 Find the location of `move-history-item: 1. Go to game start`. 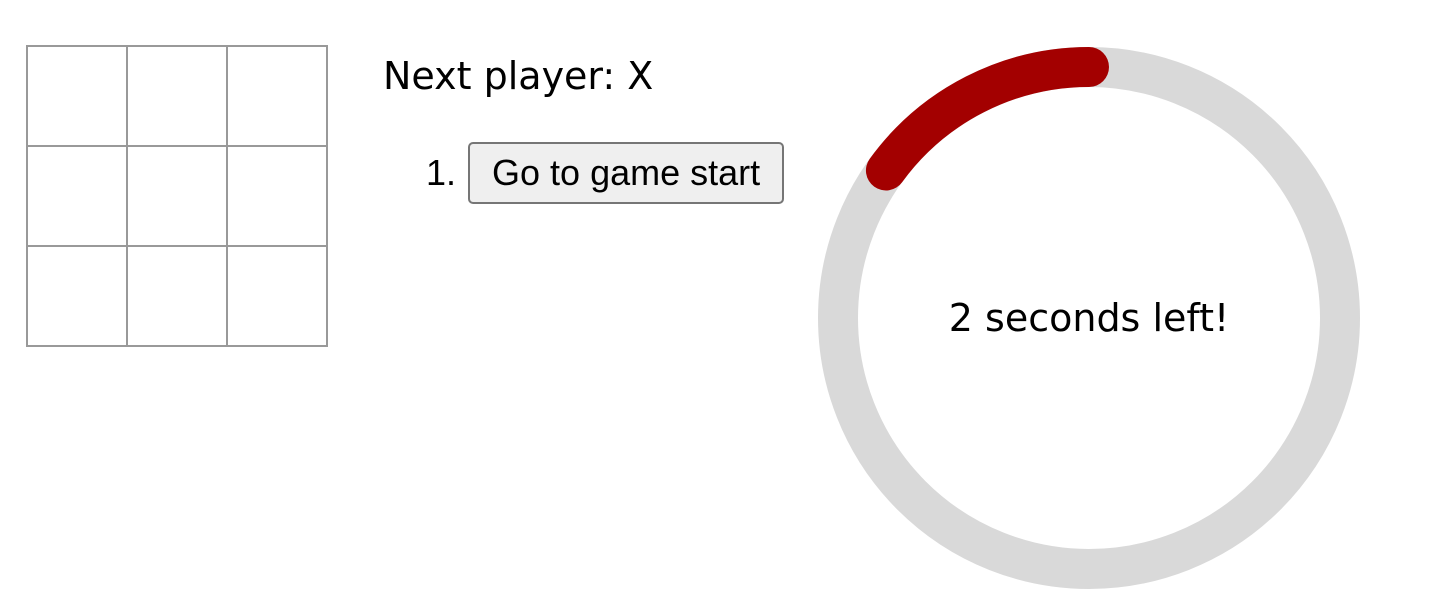

move-history-item: 1. Go to game start is located at coordinates (605, 173).